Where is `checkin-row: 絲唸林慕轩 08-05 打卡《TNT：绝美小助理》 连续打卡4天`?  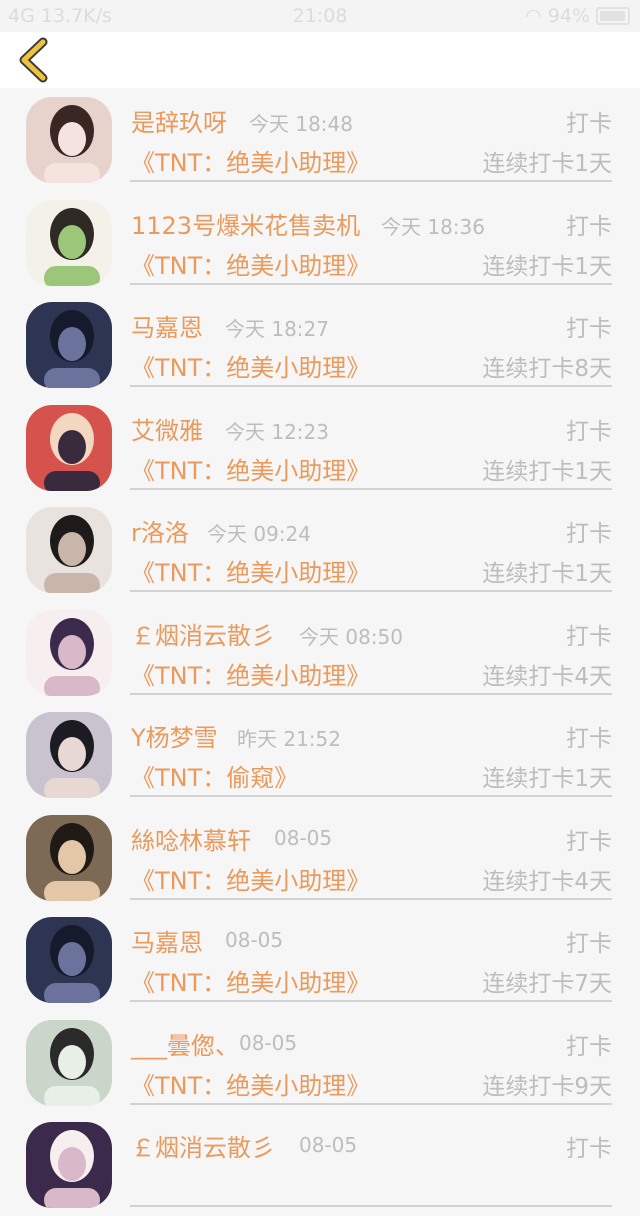
checkin-row: 絲唸林慕轩 08-05 打卡《TNT：绝美小助理》 连续打卡4天 is located at coordinates (320, 857).